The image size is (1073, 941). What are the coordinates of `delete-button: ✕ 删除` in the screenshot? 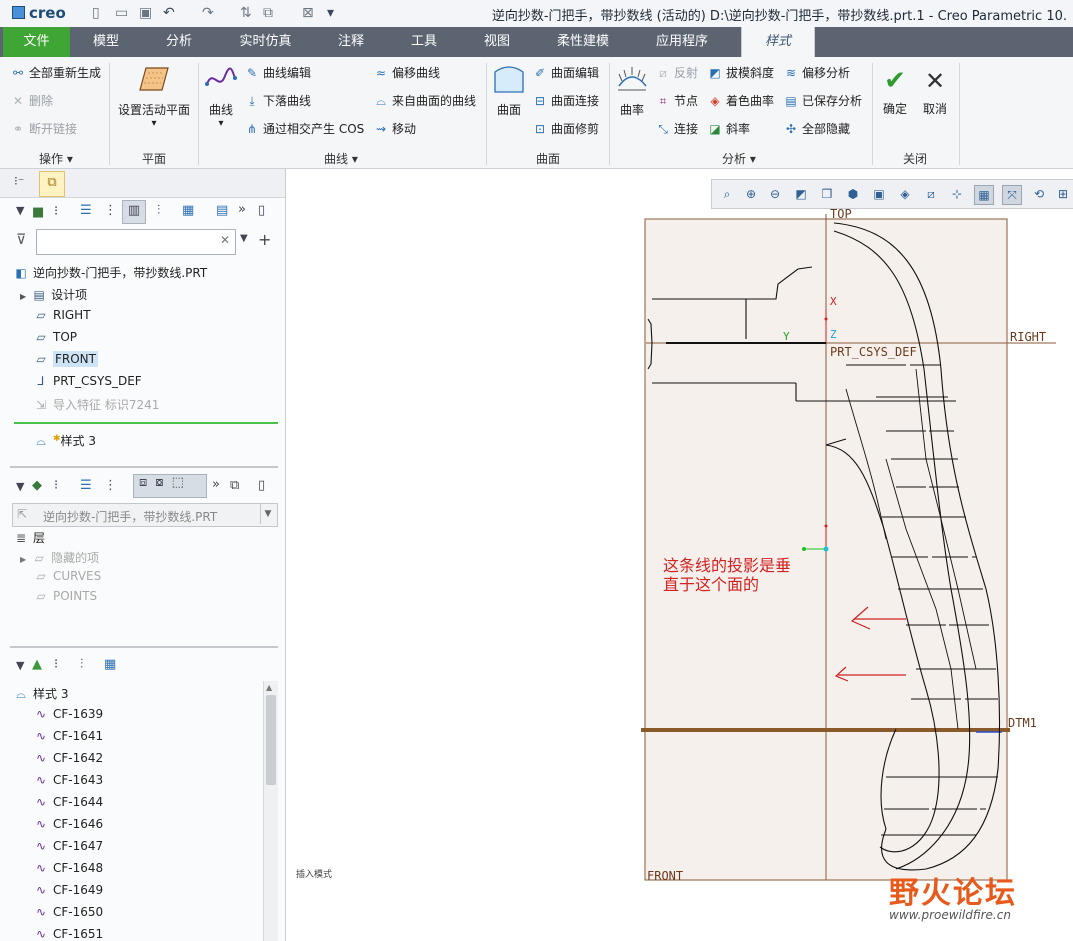 It's located at (31, 100).